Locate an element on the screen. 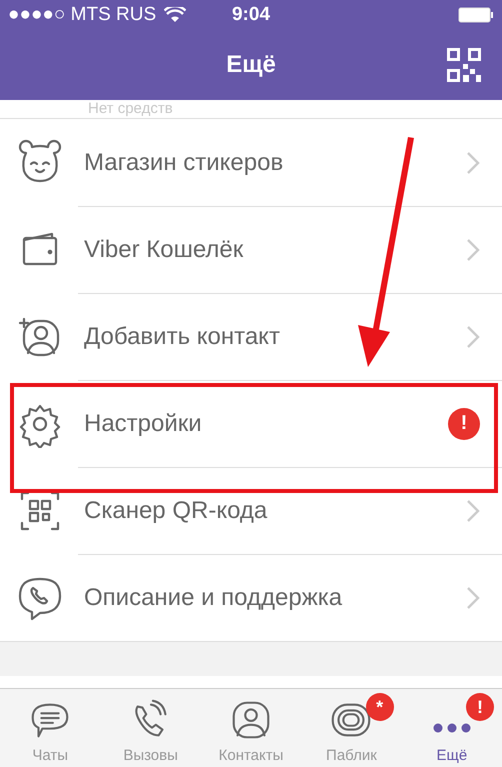  battery-icon is located at coordinates (476, 15).